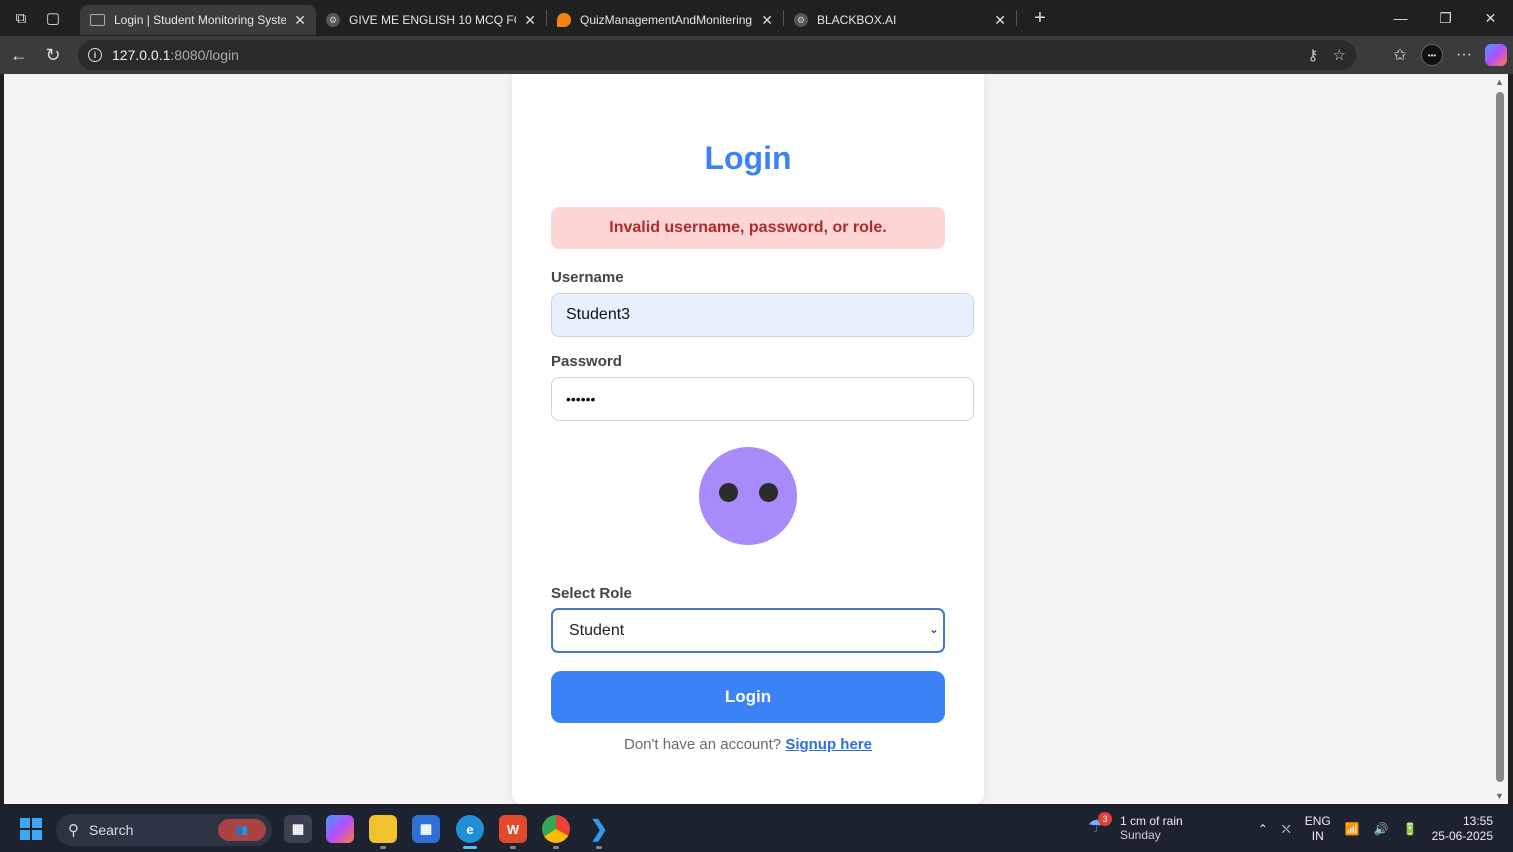 The image size is (1513, 852). I want to click on close-window-button: ✕, so click(1490, 18).